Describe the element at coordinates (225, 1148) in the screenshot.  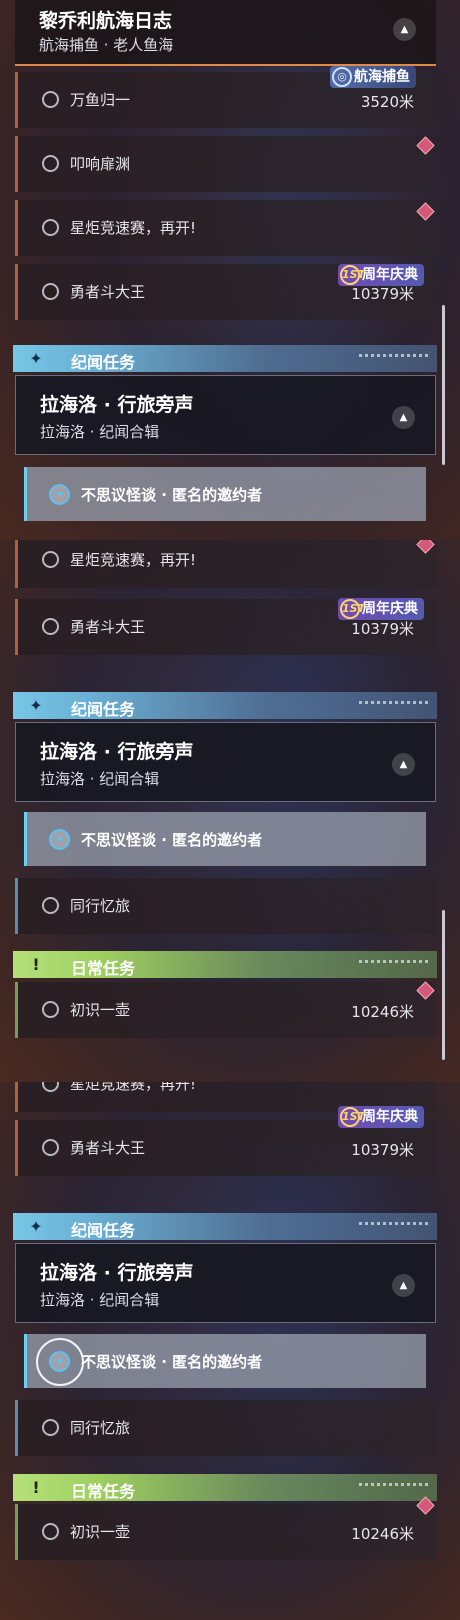
I see `quest-row: 勇者斗大王 10379米` at that location.